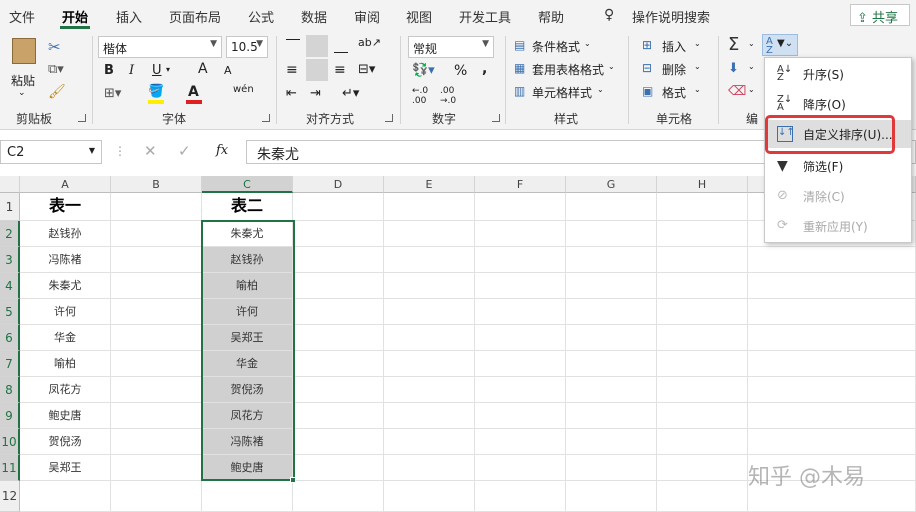  What do you see at coordinates (193, 92) in the screenshot?
I see `font-color-button: A` at bounding box center [193, 92].